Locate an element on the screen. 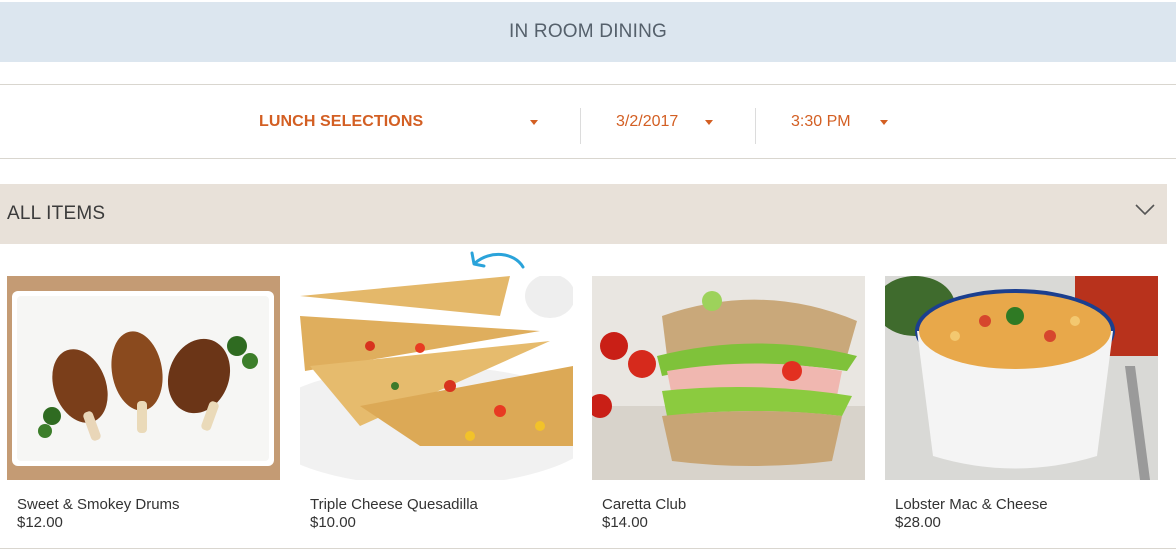  category-title: ALL ITEMS is located at coordinates (56, 213).